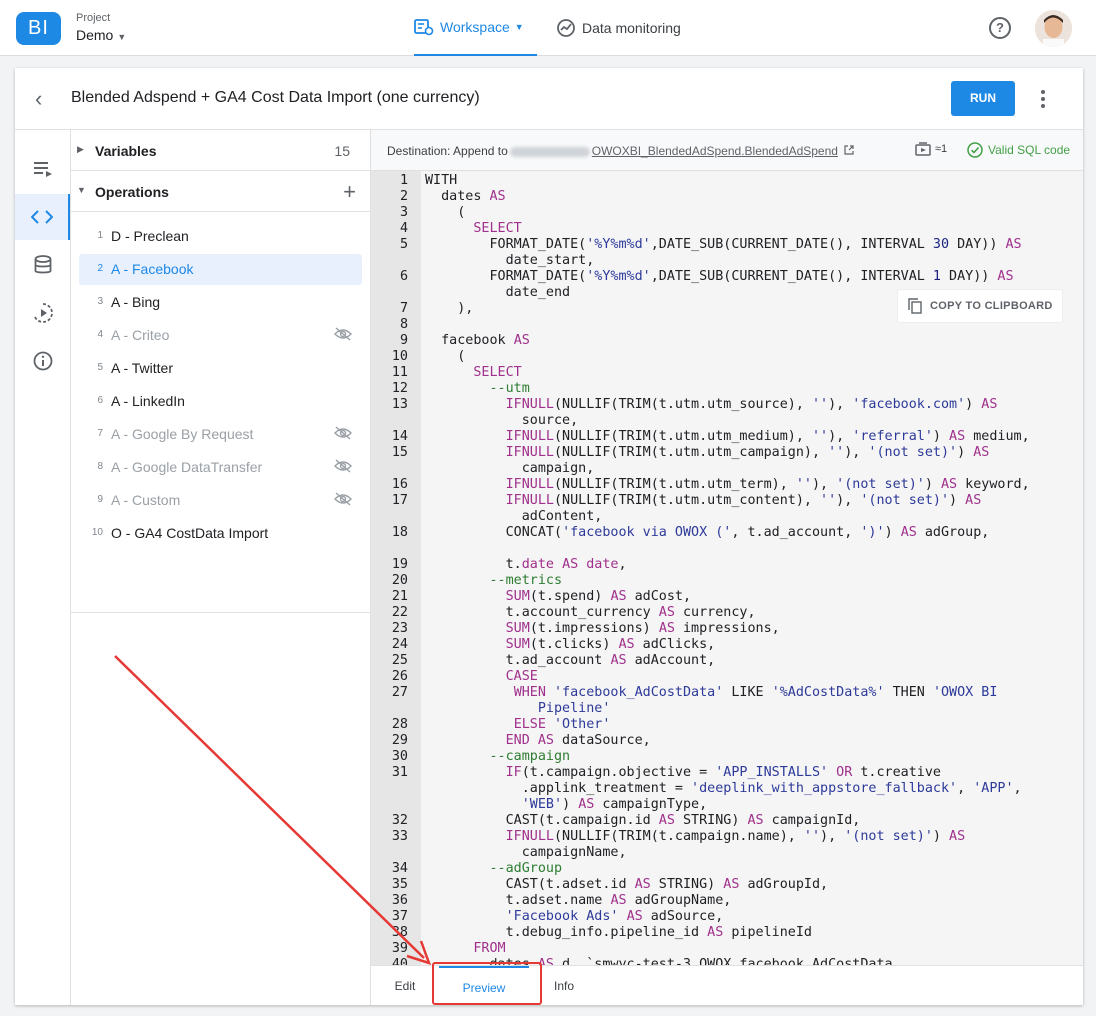 This screenshot has width=1096, height=1016. Describe the element at coordinates (578, 901) in the screenshot. I see `code-text: t.adset.name AS adGroupName,` at that location.